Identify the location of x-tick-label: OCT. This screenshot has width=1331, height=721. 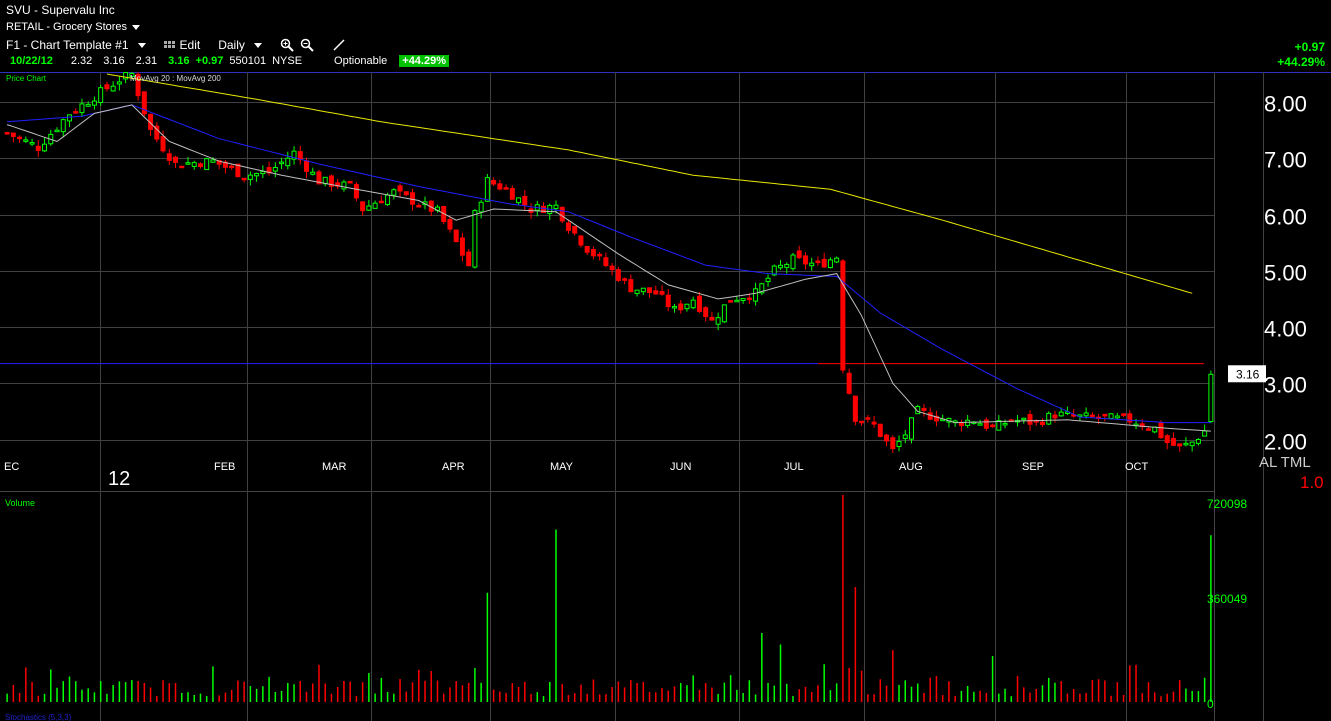
(1137, 467).